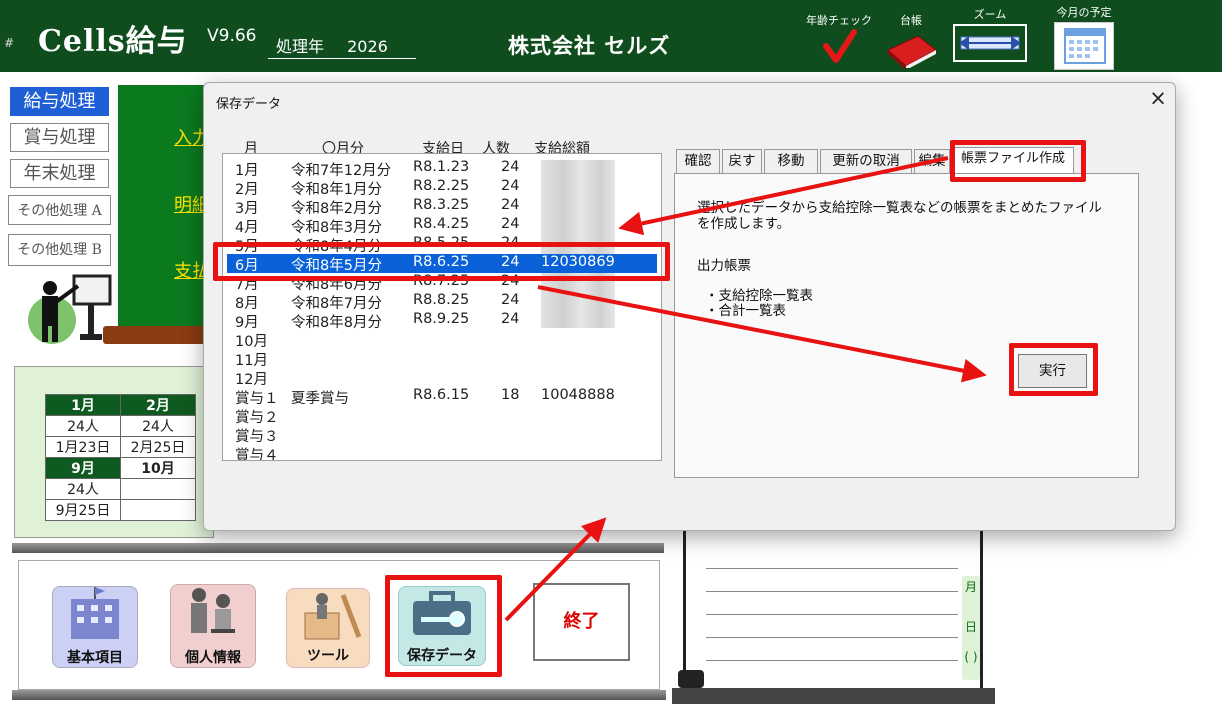  What do you see at coordinates (839, 20) in the screenshot?
I see `age-check-label: 年齢チェック` at bounding box center [839, 20].